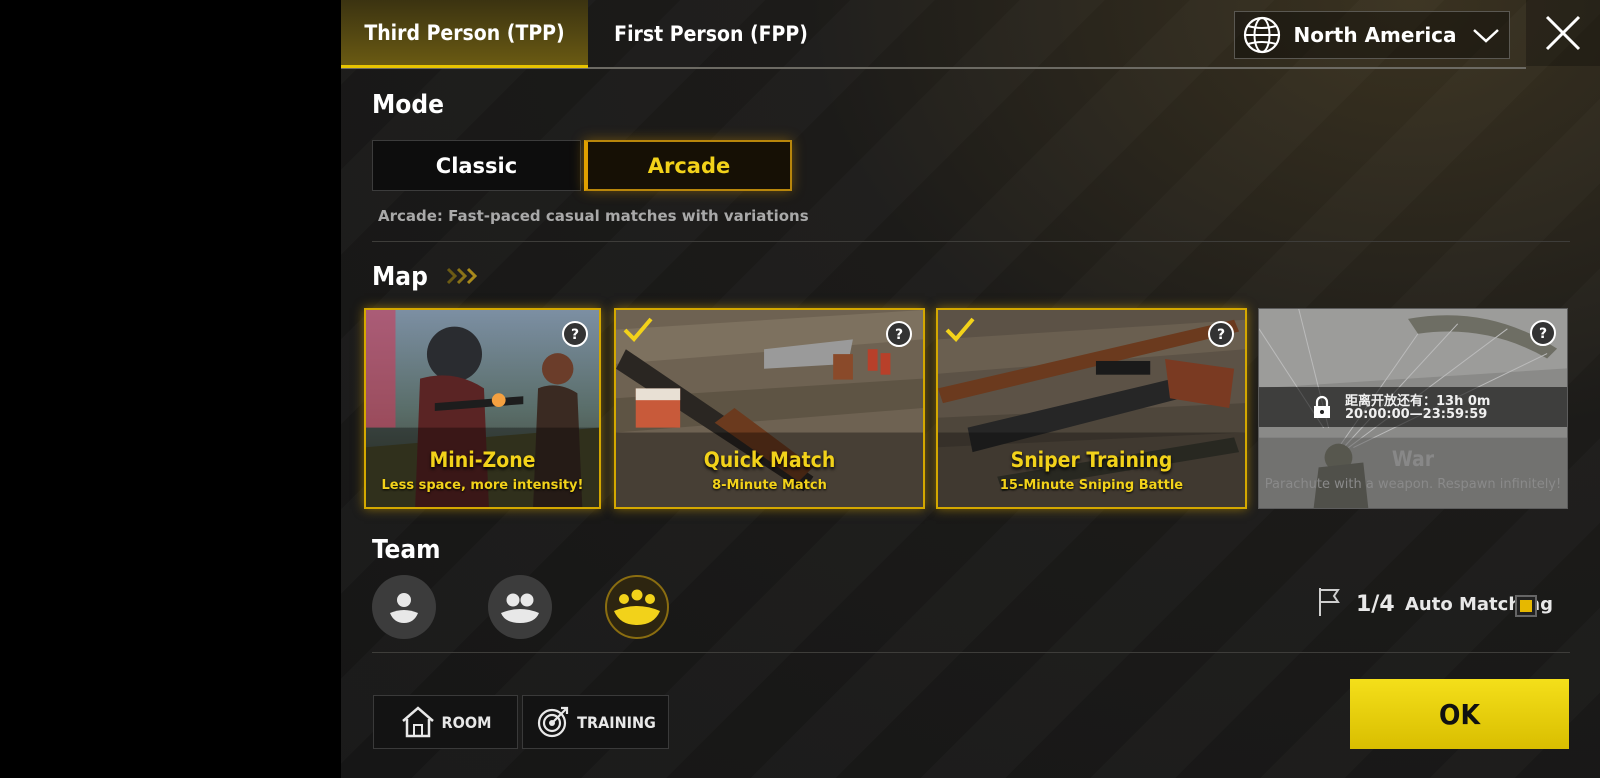  I want to click on tab-label: First Person (FPP), so click(711, 34).